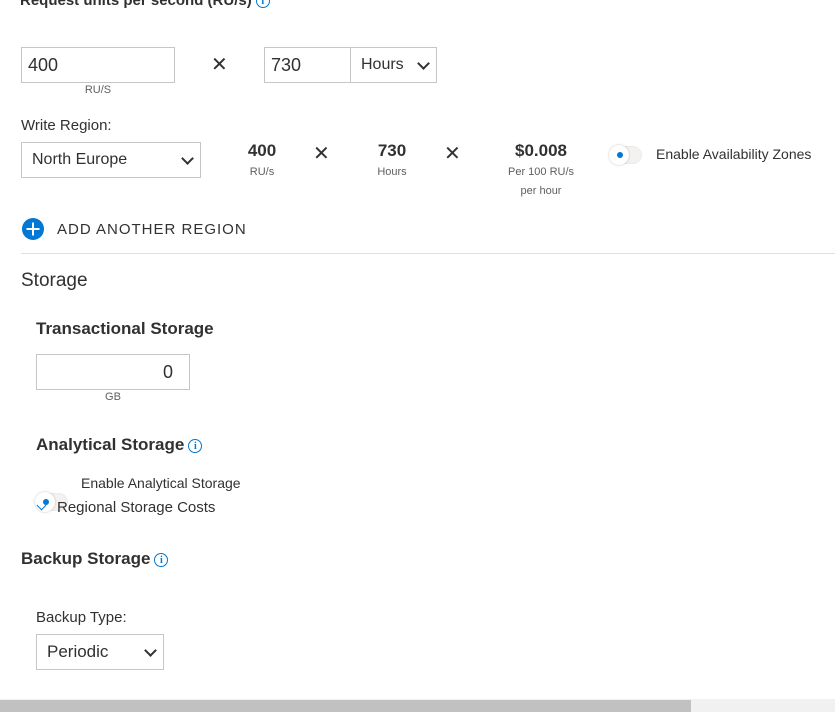 The image size is (835, 712). Describe the element at coordinates (33, 229) in the screenshot. I see `plus-circle-icon` at that location.